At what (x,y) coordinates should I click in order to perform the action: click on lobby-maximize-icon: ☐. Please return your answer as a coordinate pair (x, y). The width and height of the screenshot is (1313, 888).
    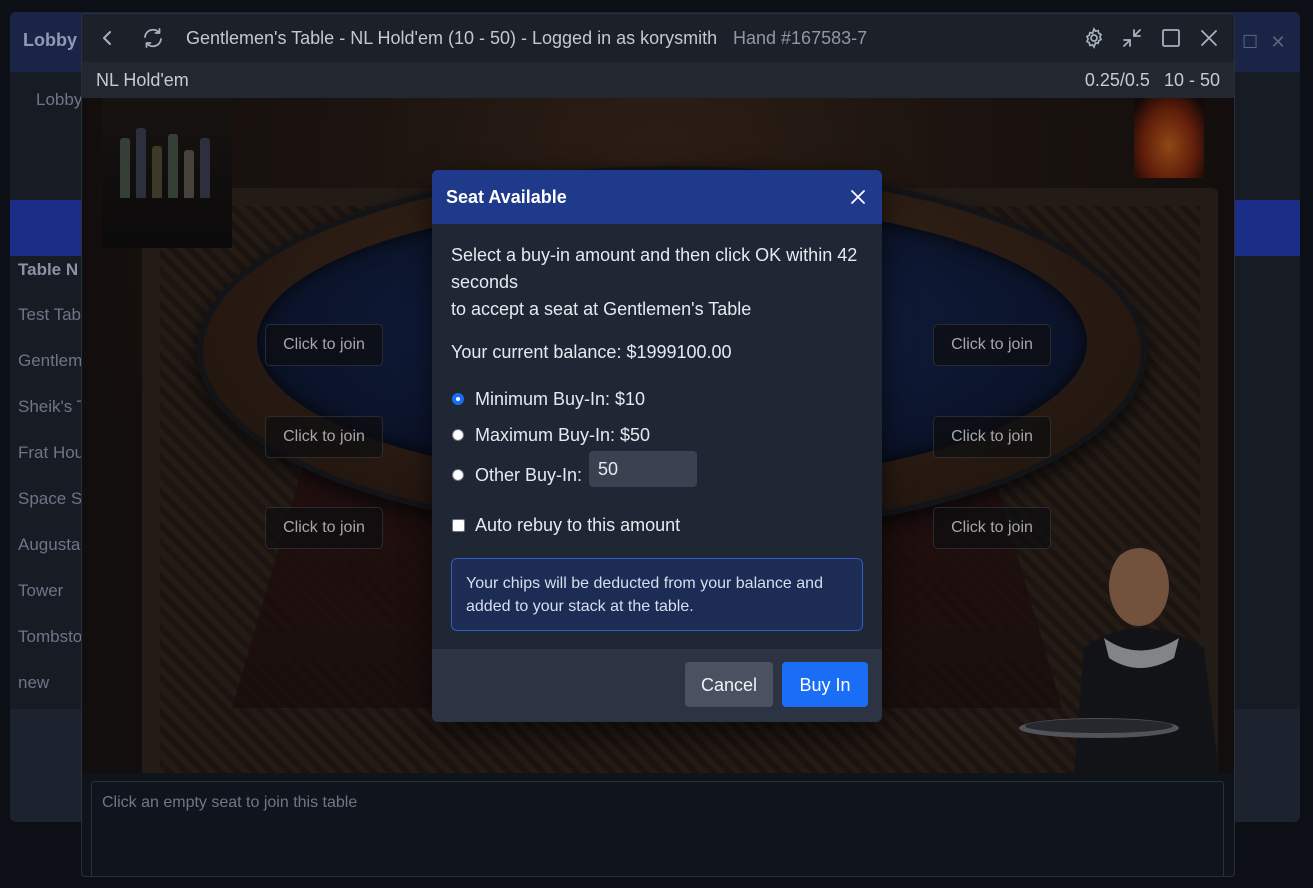
    Looking at the image, I should click on (1250, 42).